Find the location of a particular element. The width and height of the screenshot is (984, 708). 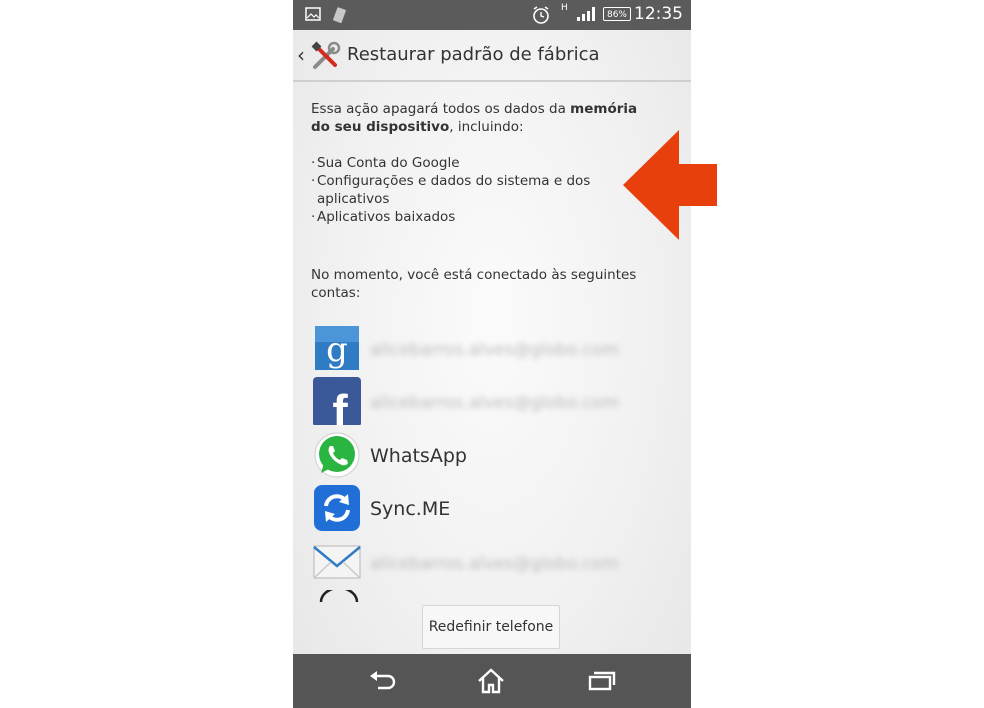

account-name: WhatsApp is located at coordinates (418, 456).